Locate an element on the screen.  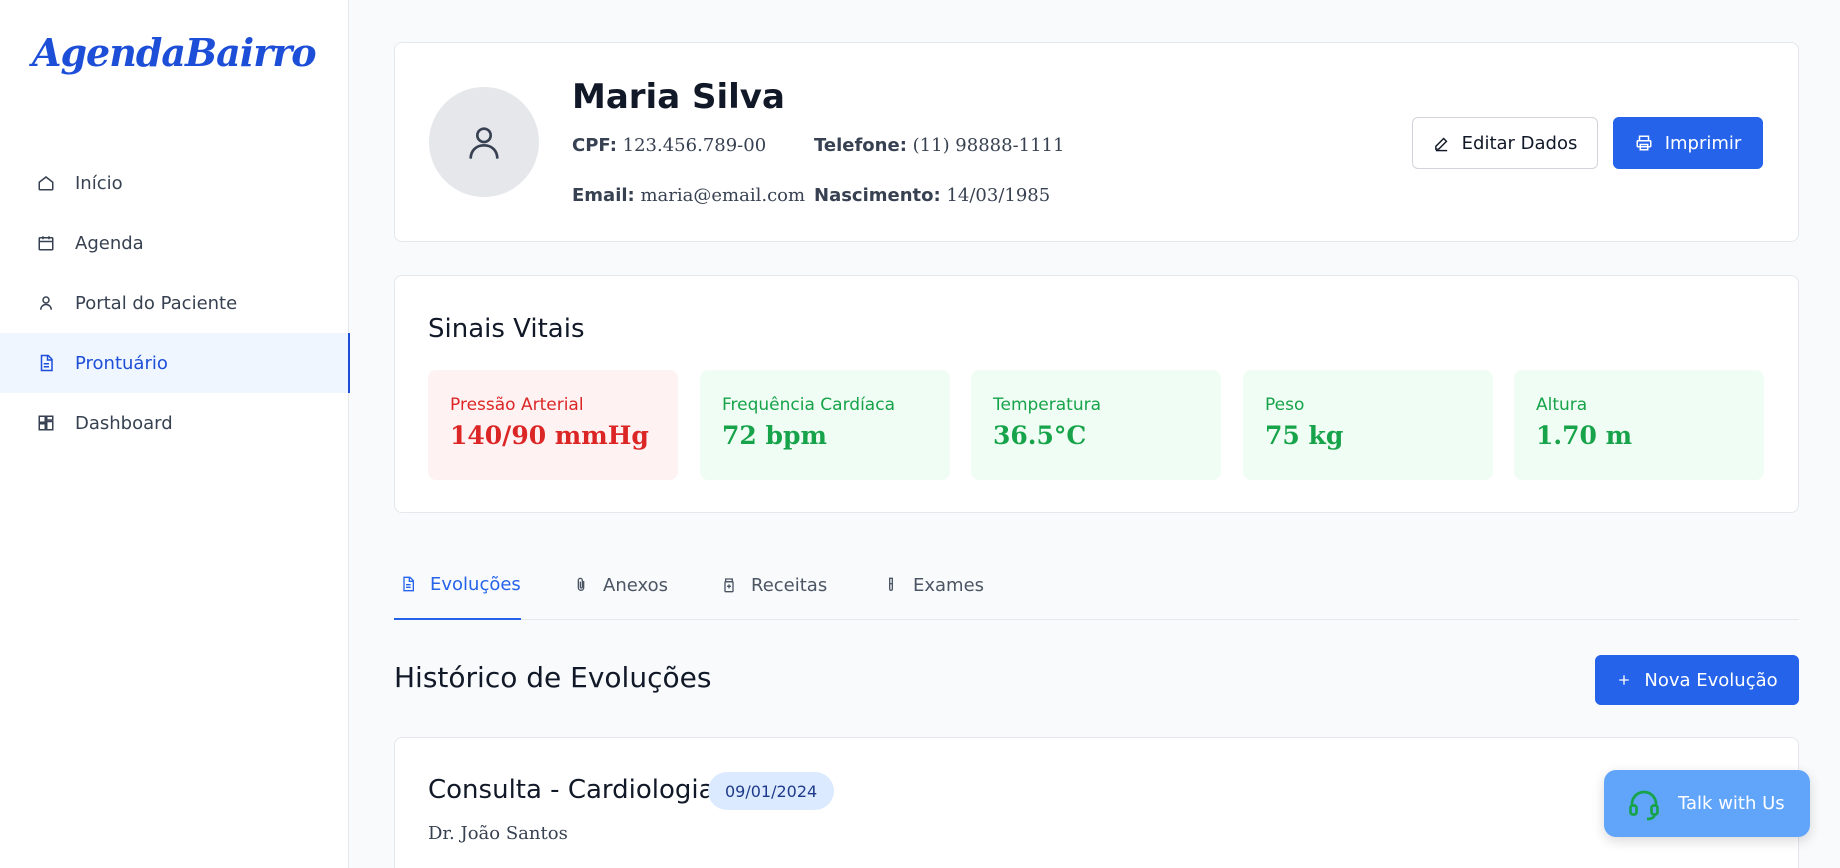
history-title: Histórico de Evoluções is located at coordinates (553, 677).